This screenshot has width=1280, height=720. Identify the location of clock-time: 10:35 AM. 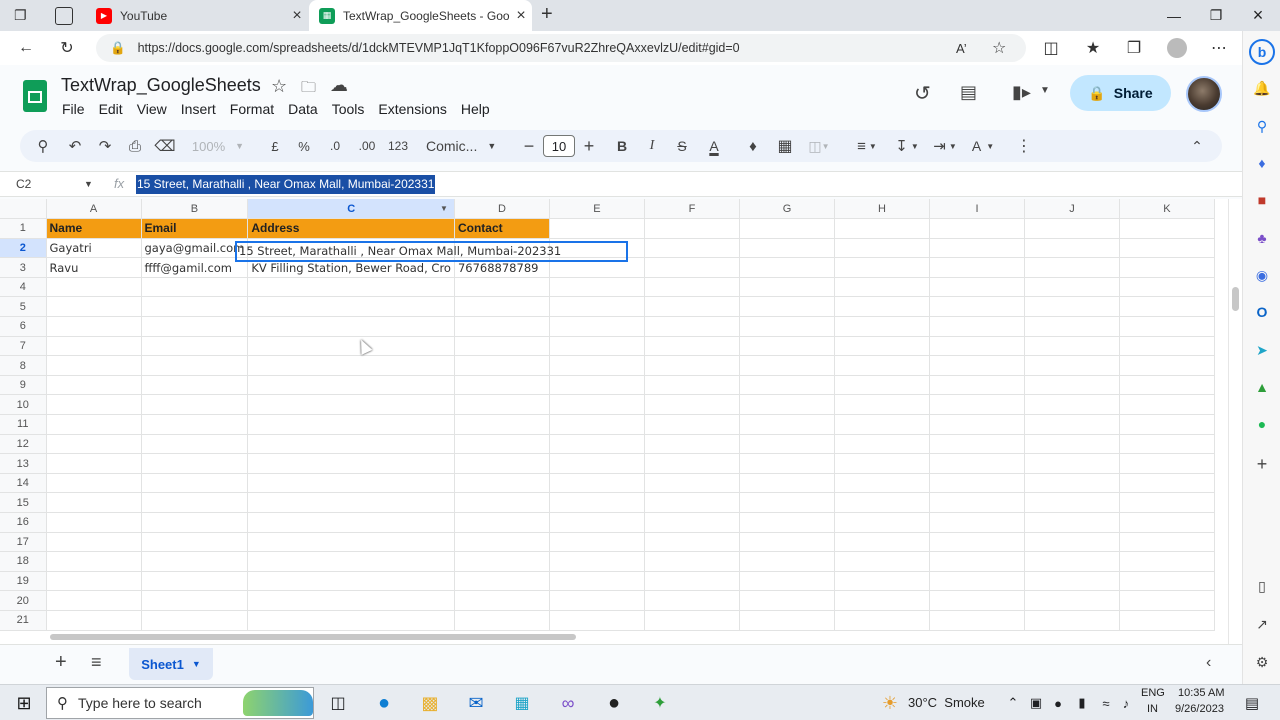
(1201, 693).